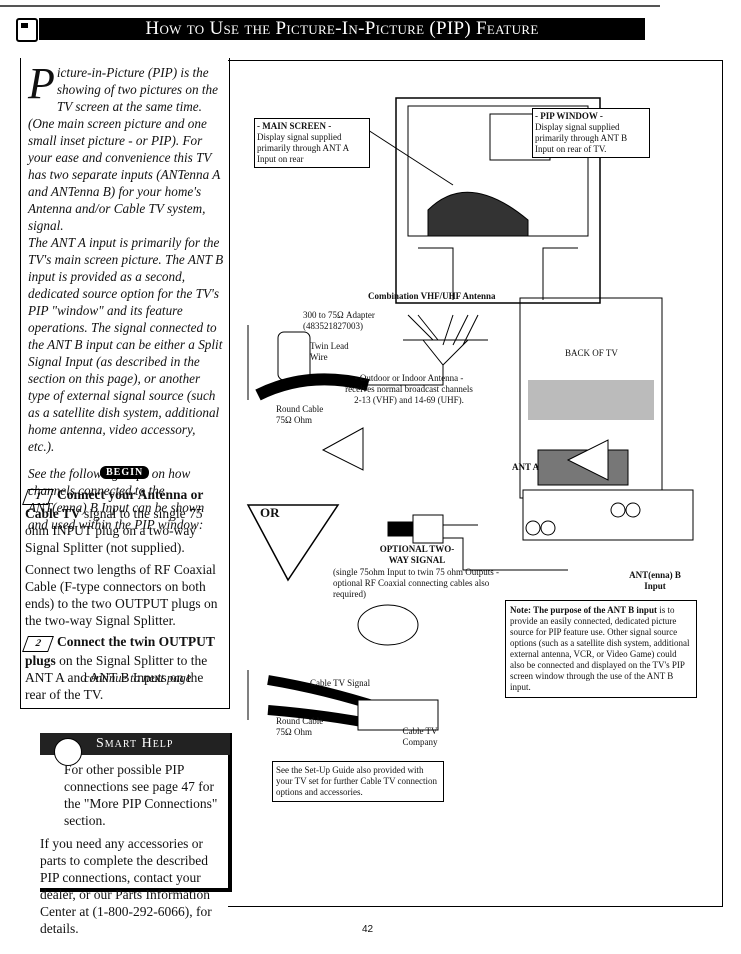  What do you see at coordinates (294, 126) in the screenshot?
I see `main-screen-title: - MAIN SCREEN -` at bounding box center [294, 126].